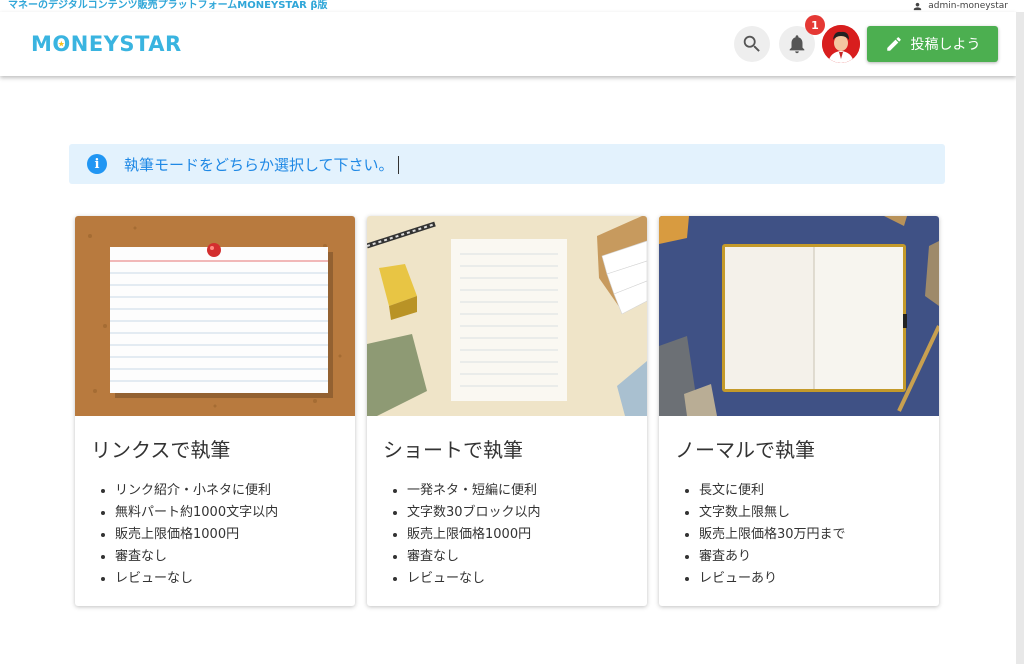 This screenshot has height=664, width=1024. I want to click on user-account: admin-moneystar, so click(960, 6).